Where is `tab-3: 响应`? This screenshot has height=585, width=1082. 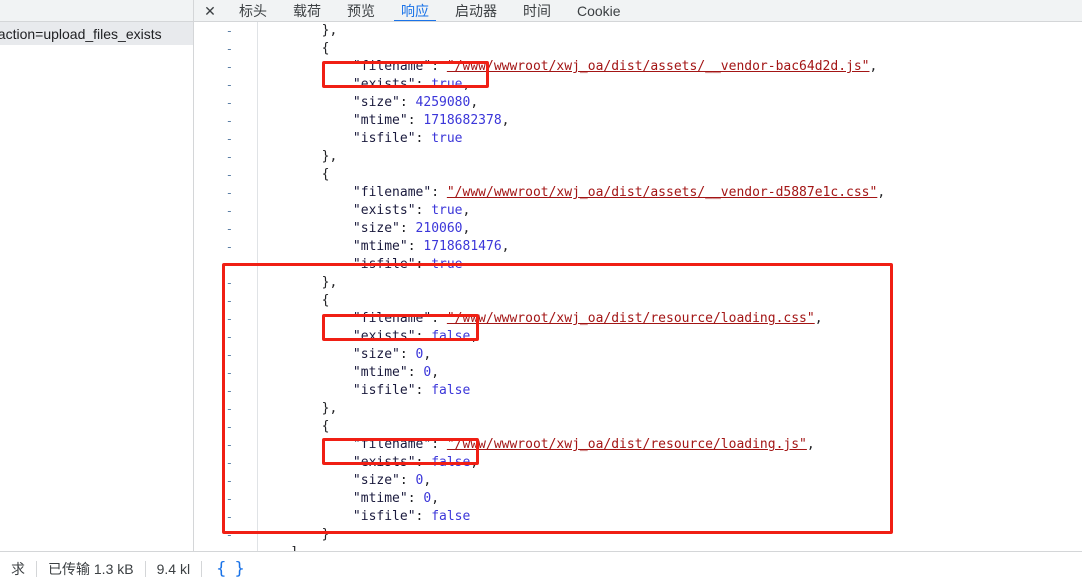
tab-3: 响应 is located at coordinates (415, 10).